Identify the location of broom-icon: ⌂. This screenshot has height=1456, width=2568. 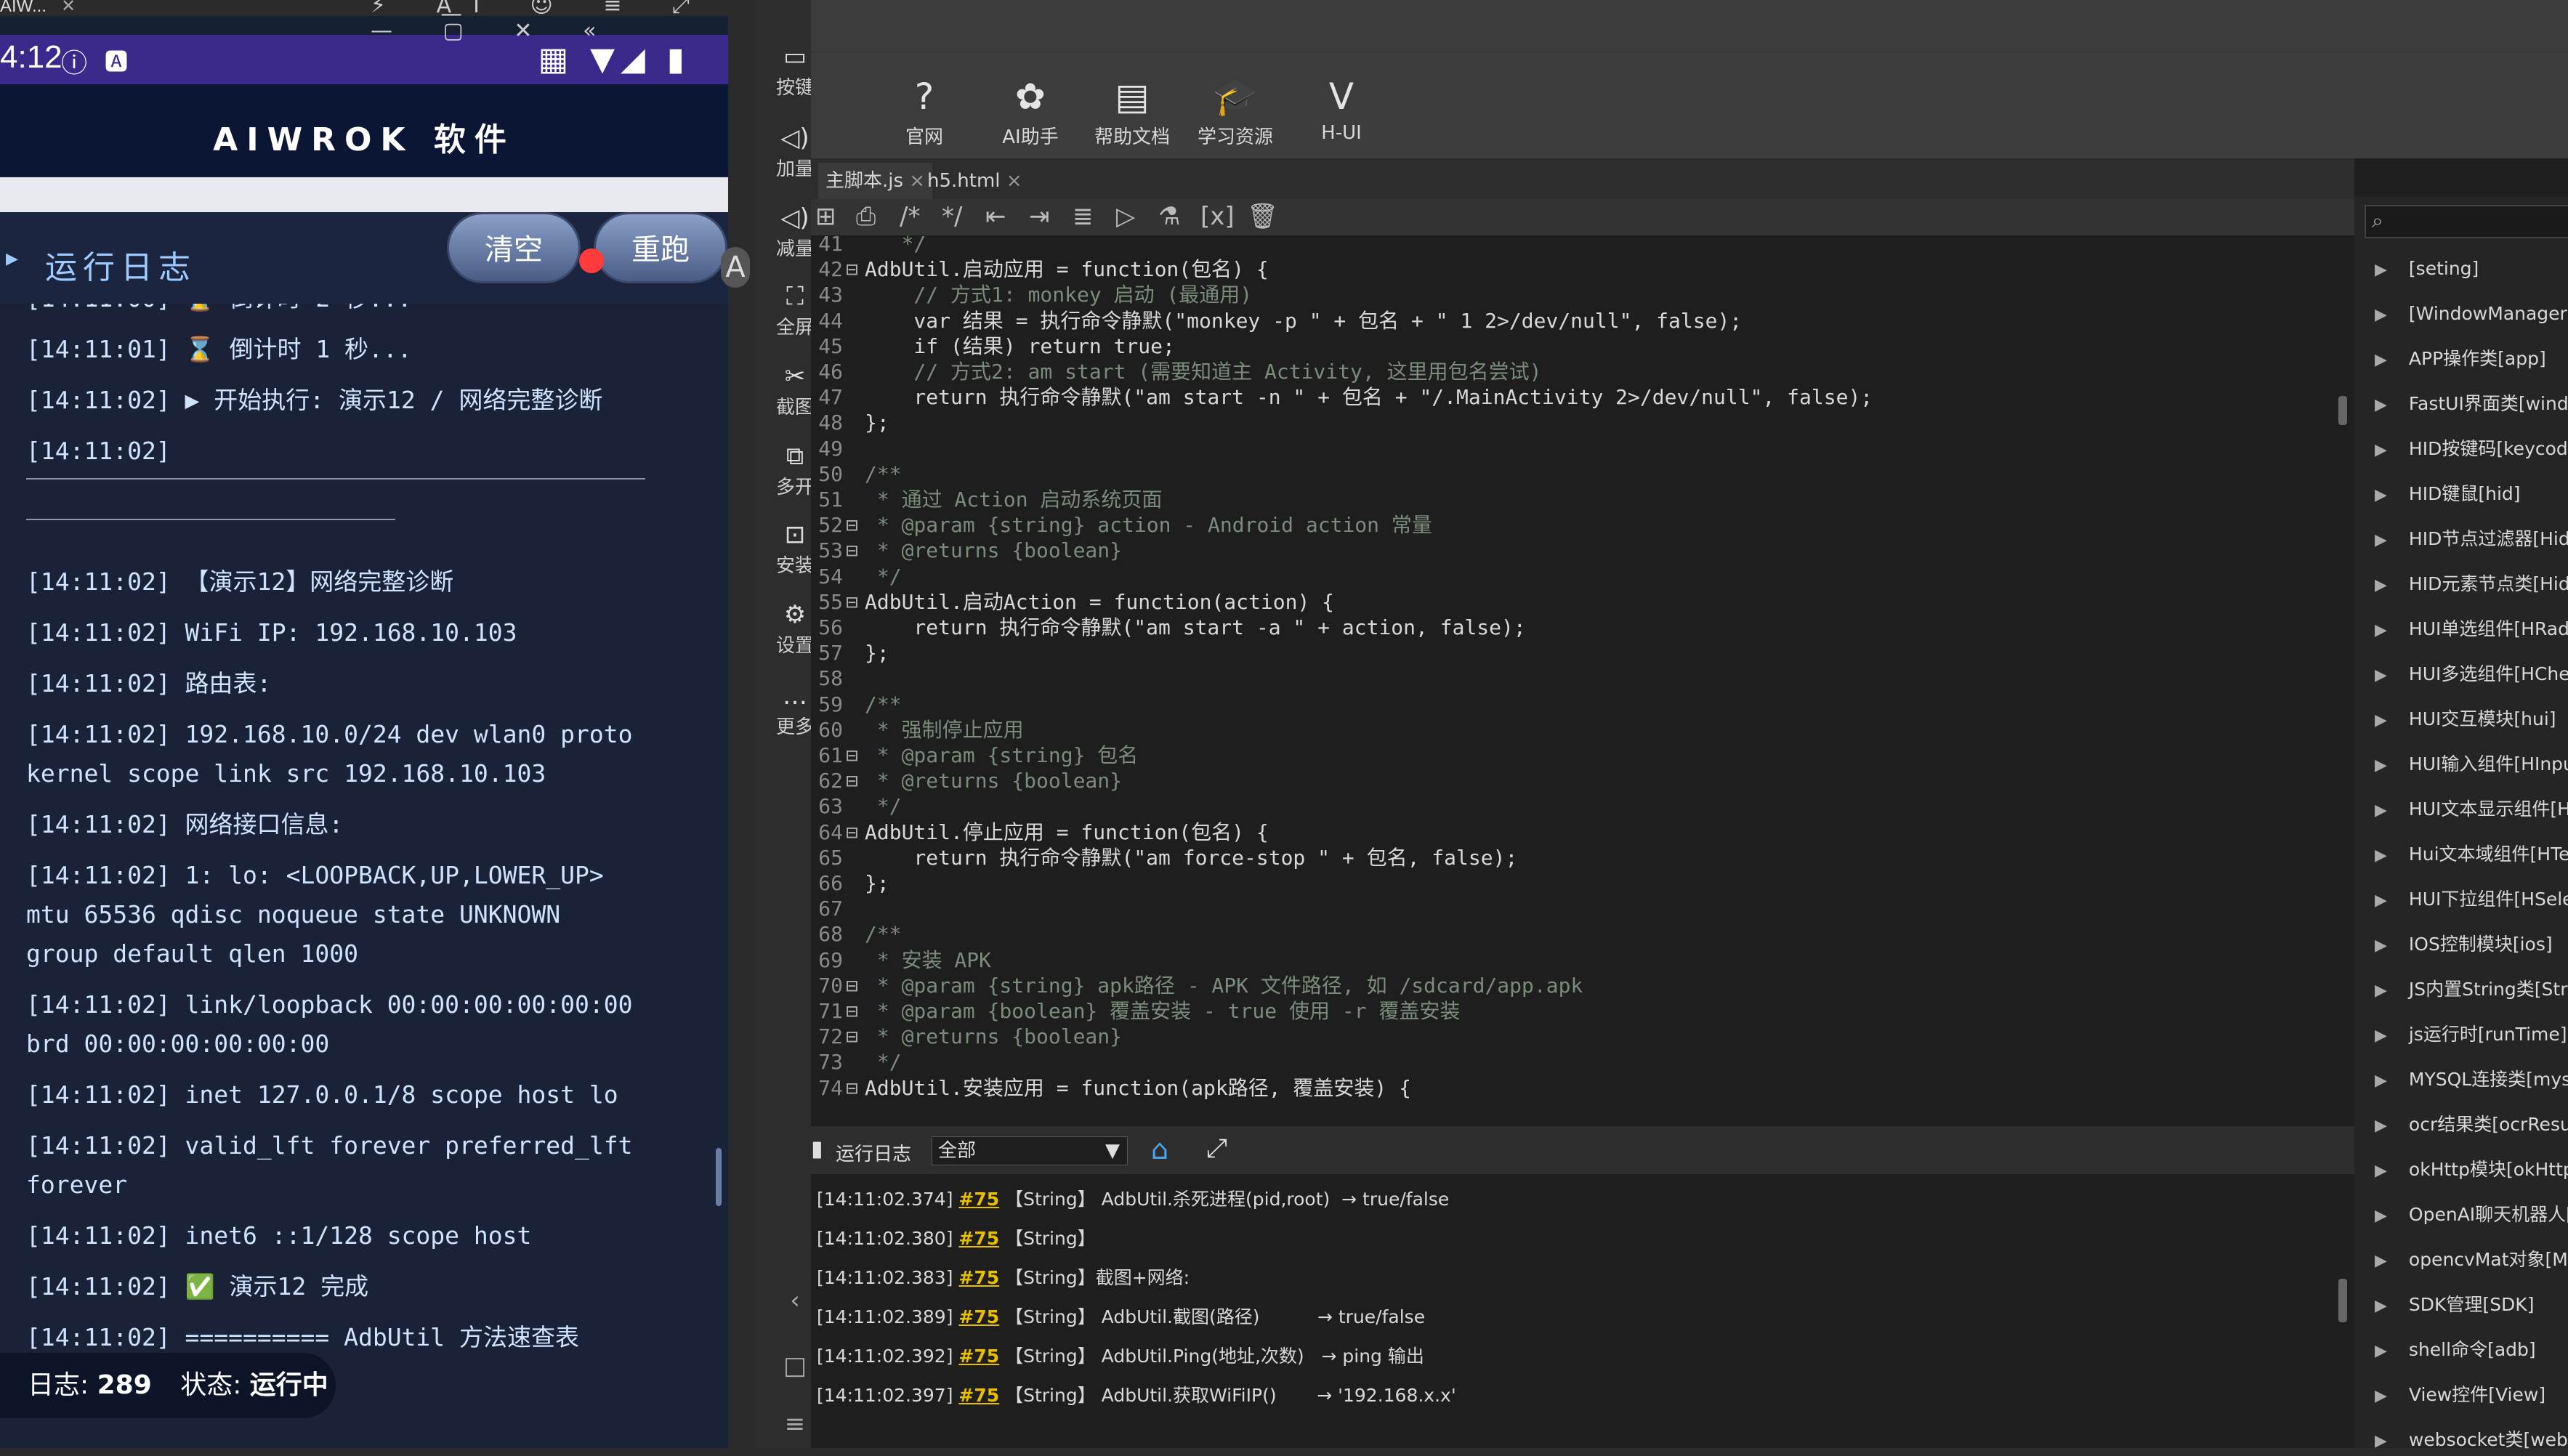
(1159, 1149).